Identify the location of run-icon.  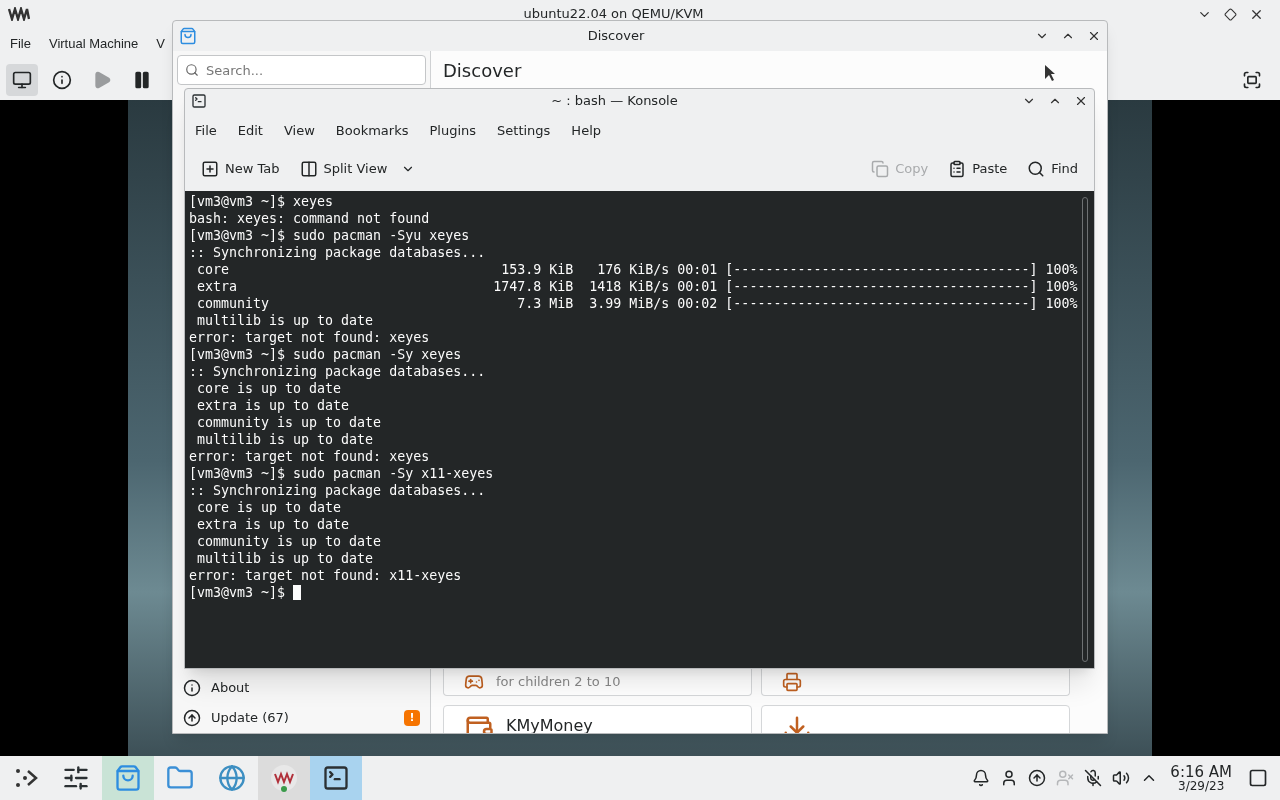
(102, 80).